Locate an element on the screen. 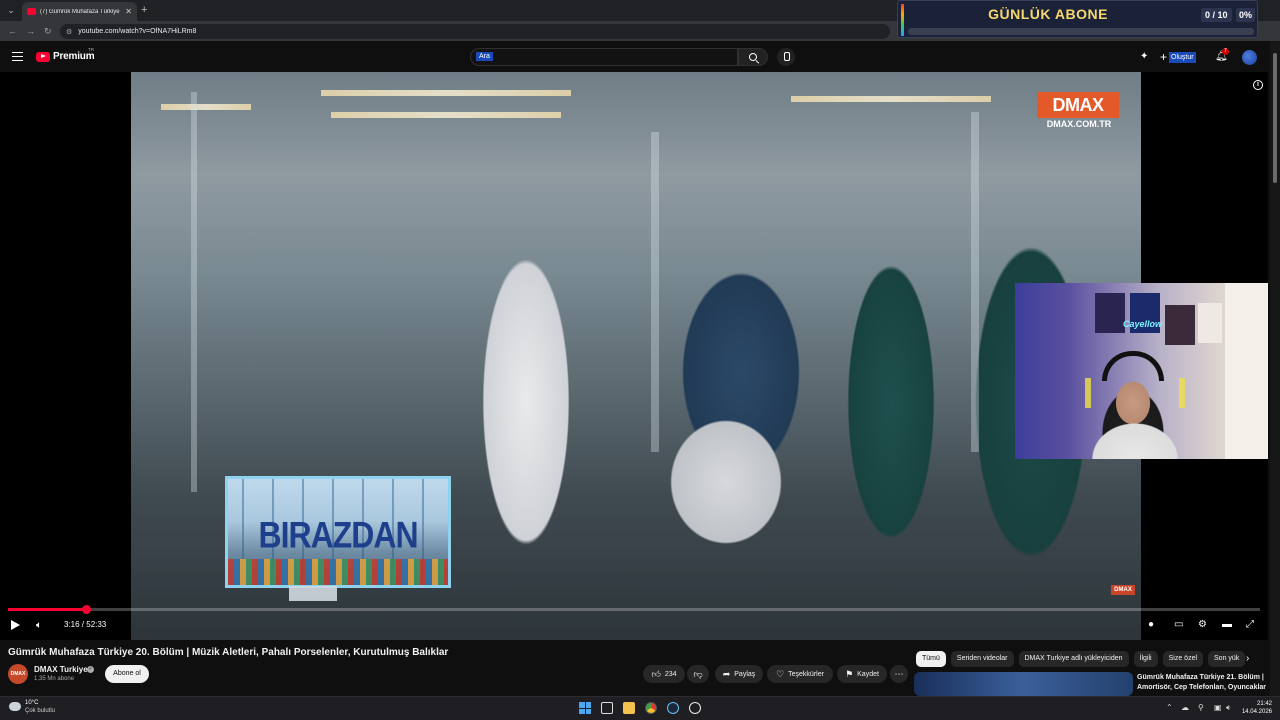 This screenshot has height=720, width=1280. save-button: ⚑ Kaydet is located at coordinates (862, 674).